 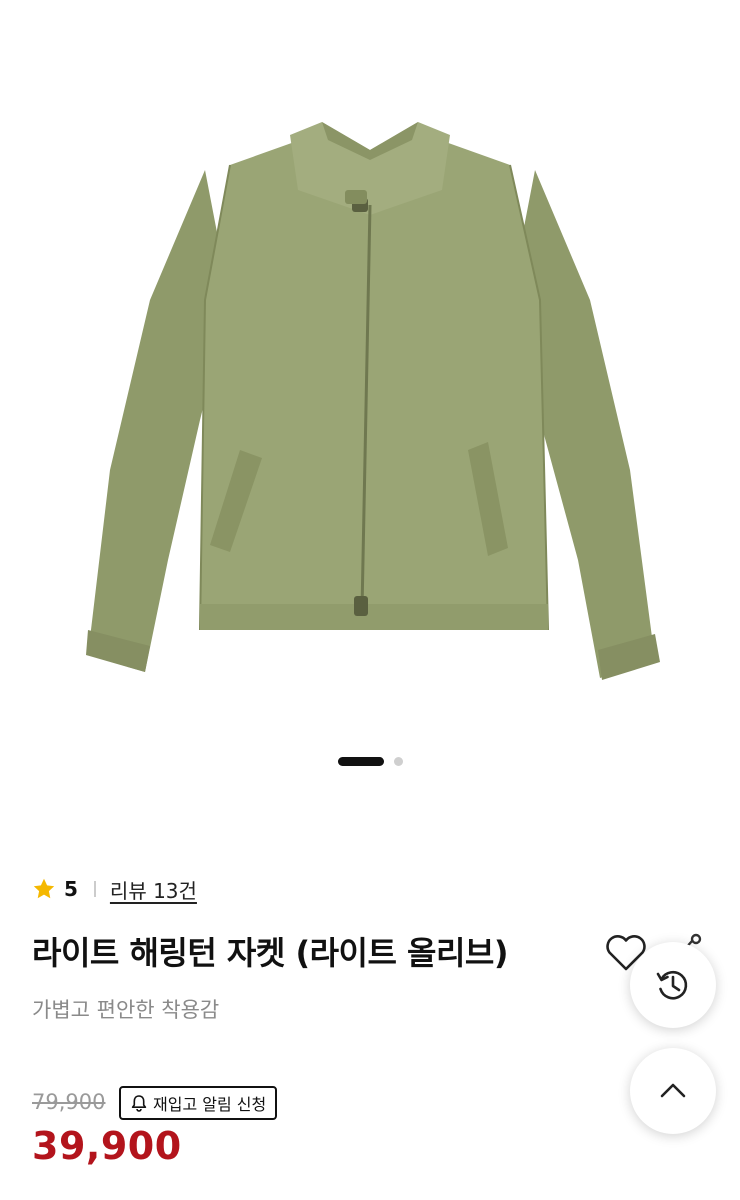 I want to click on restock-alert-label: 재입고 알림 신청, so click(x=210, y=1104).